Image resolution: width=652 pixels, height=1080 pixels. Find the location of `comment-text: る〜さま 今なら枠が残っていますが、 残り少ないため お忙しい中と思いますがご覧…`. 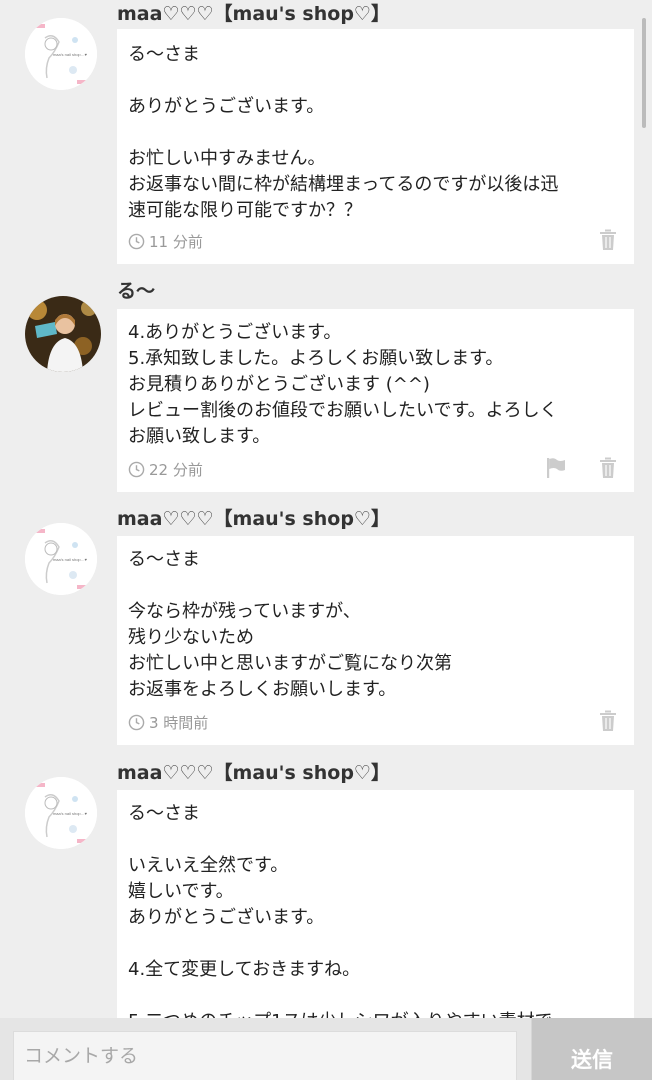

comment-text: る〜さま 今なら枠が残っていますが、 残り少ないため お忙しい中と思いますがご覧… is located at coordinates (375, 625).